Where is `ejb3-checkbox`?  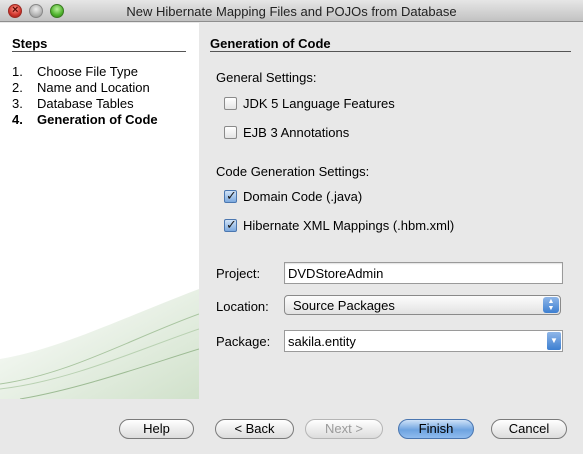
ejb3-checkbox is located at coordinates (230, 132).